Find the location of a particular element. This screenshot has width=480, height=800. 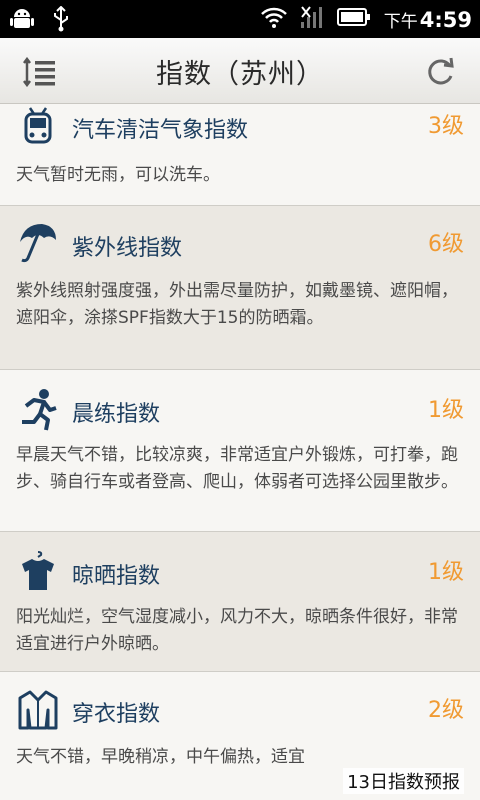

android-icon is located at coordinates (22, 21).